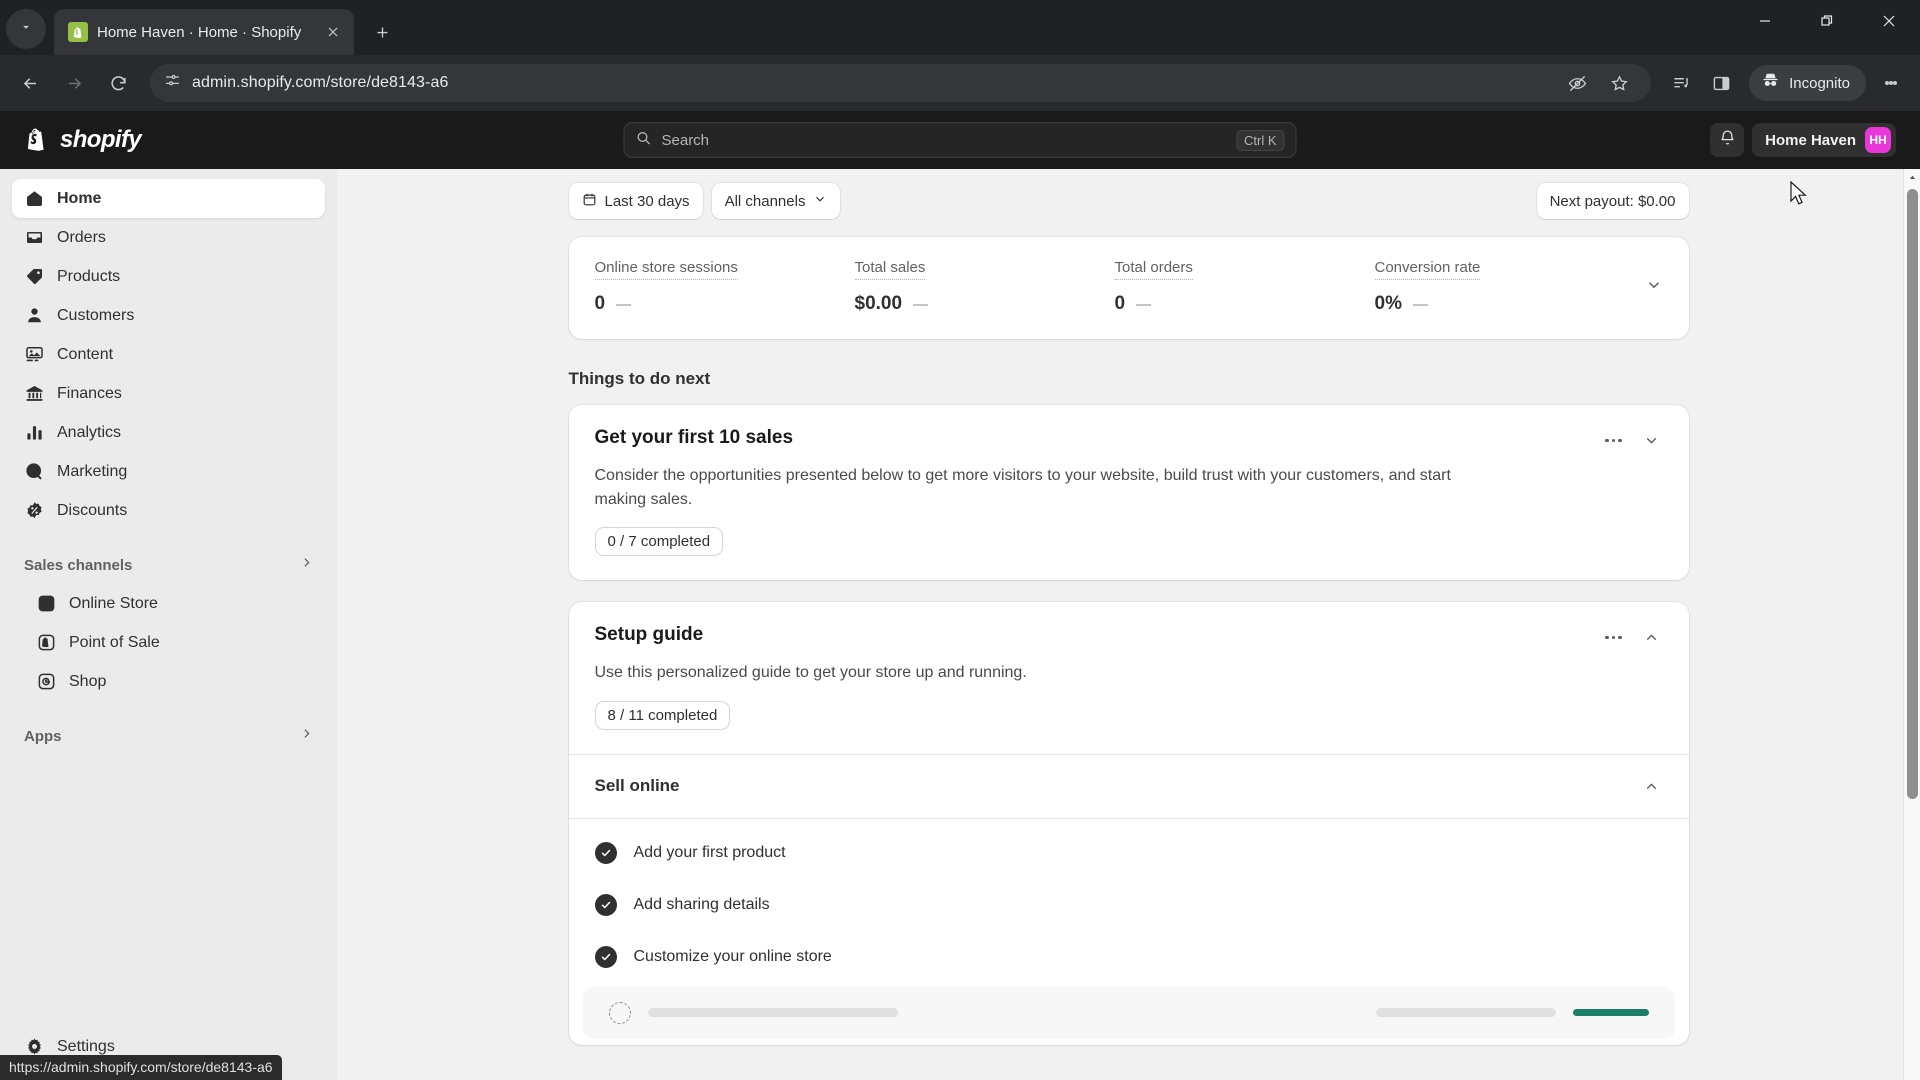 This screenshot has height=1080, width=1920. I want to click on tab-search-button, so click(26, 29).